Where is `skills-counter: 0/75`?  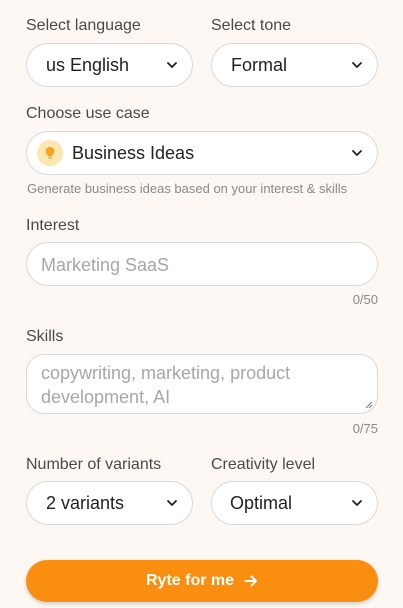 skills-counter: 0/75 is located at coordinates (365, 428).